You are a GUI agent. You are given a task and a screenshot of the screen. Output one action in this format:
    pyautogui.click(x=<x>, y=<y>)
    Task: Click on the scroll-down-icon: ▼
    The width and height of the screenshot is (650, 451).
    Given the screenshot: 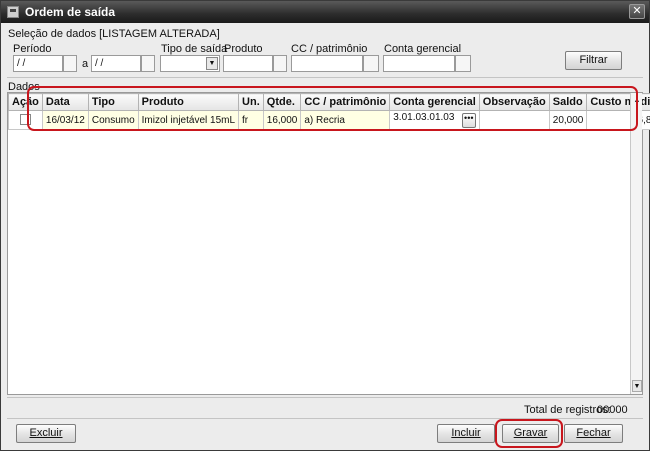 What is the action you would take?
    pyautogui.click(x=637, y=386)
    